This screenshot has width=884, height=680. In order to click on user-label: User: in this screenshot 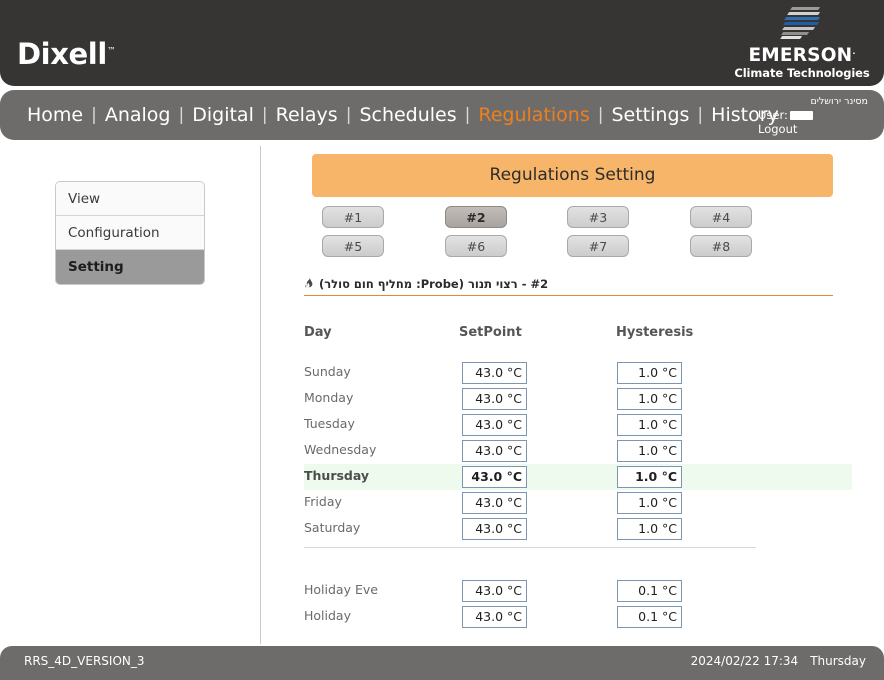, I will do `click(773, 115)`.